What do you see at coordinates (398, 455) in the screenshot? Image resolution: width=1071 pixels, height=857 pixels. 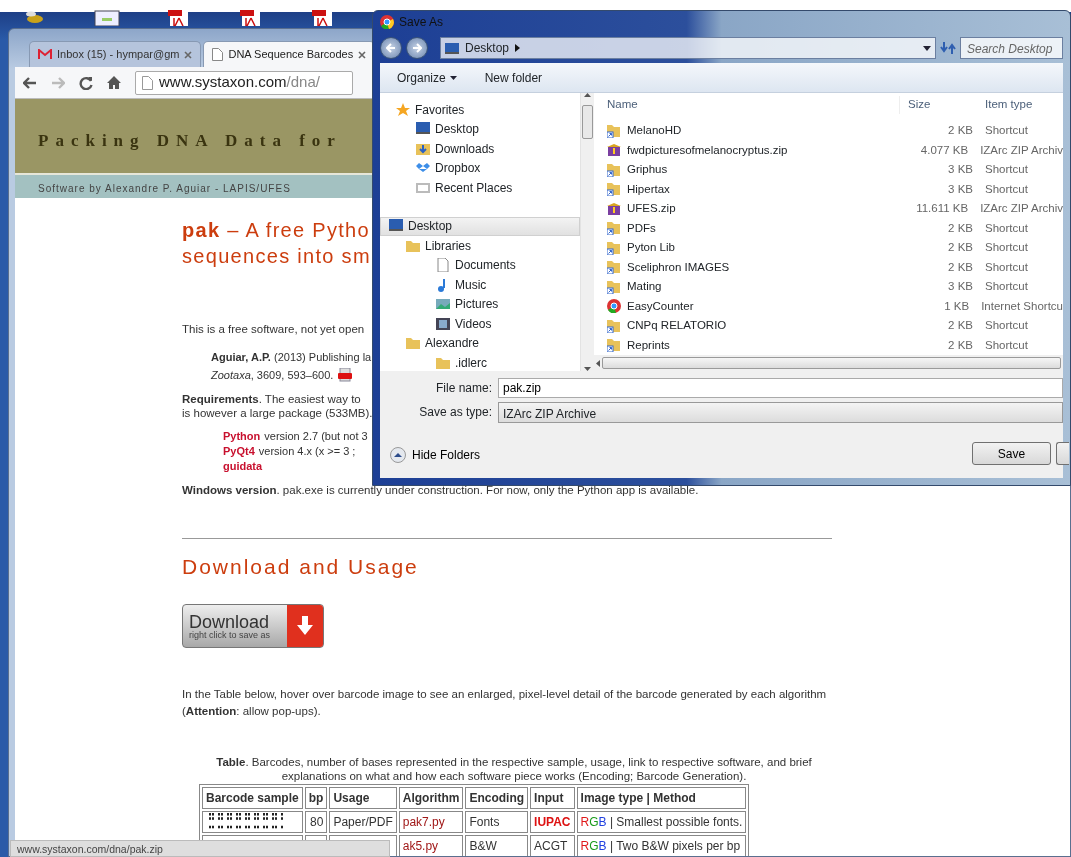 I see `collapse-icon` at bounding box center [398, 455].